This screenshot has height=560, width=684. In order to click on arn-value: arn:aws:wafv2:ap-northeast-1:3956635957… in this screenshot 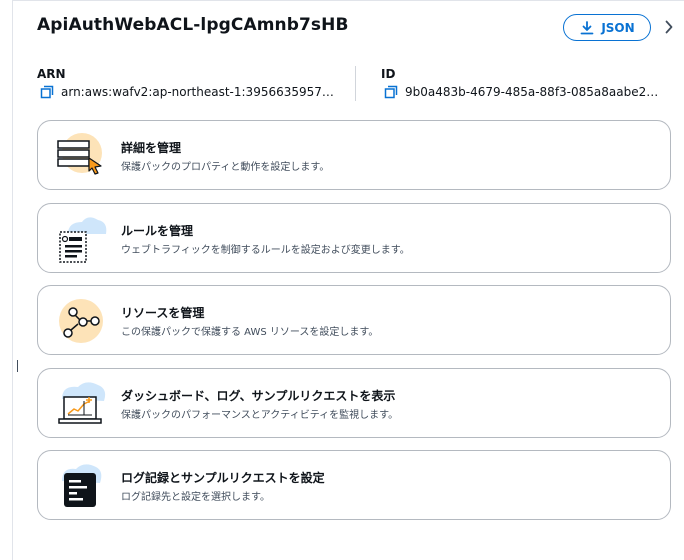, I will do `click(197, 92)`.